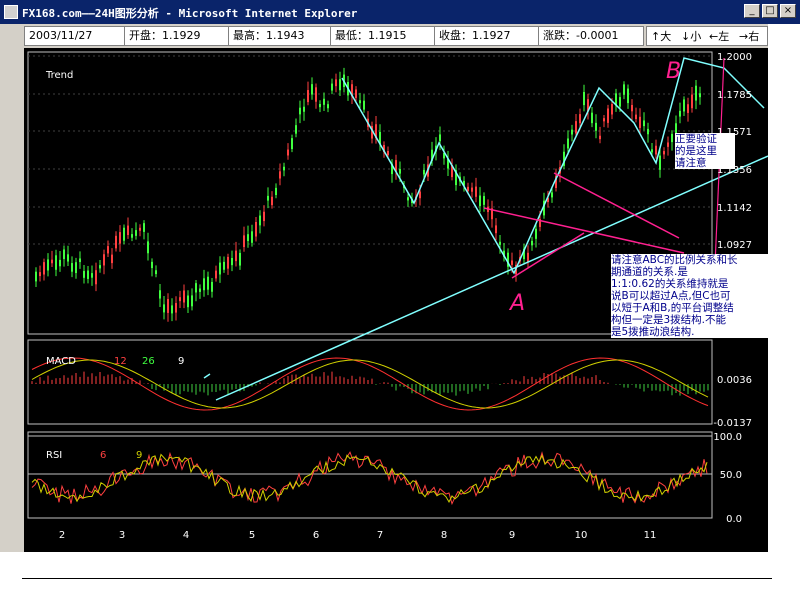  Describe the element at coordinates (749, 37) in the screenshot. I see `scroll-right-button: →右` at that location.